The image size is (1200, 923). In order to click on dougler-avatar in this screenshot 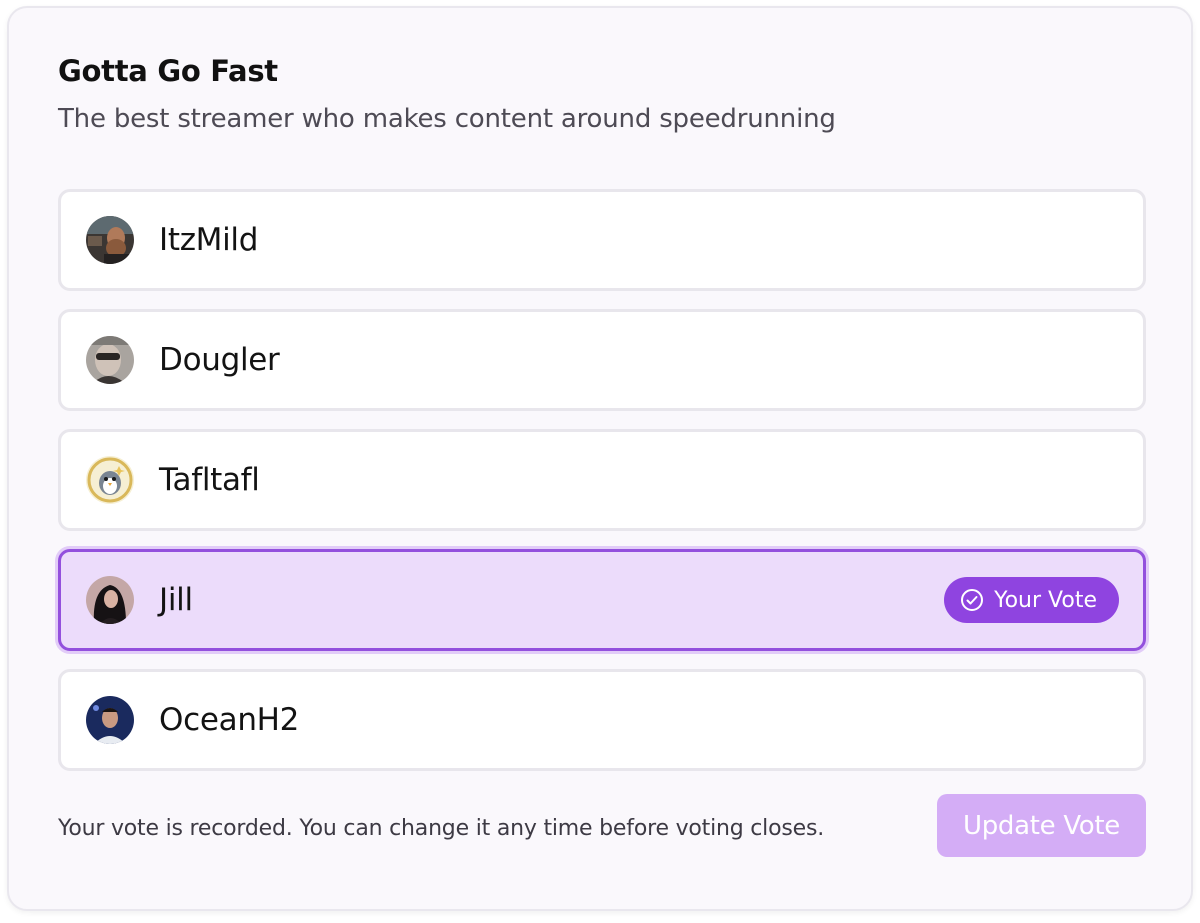, I will do `click(110, 360)`.